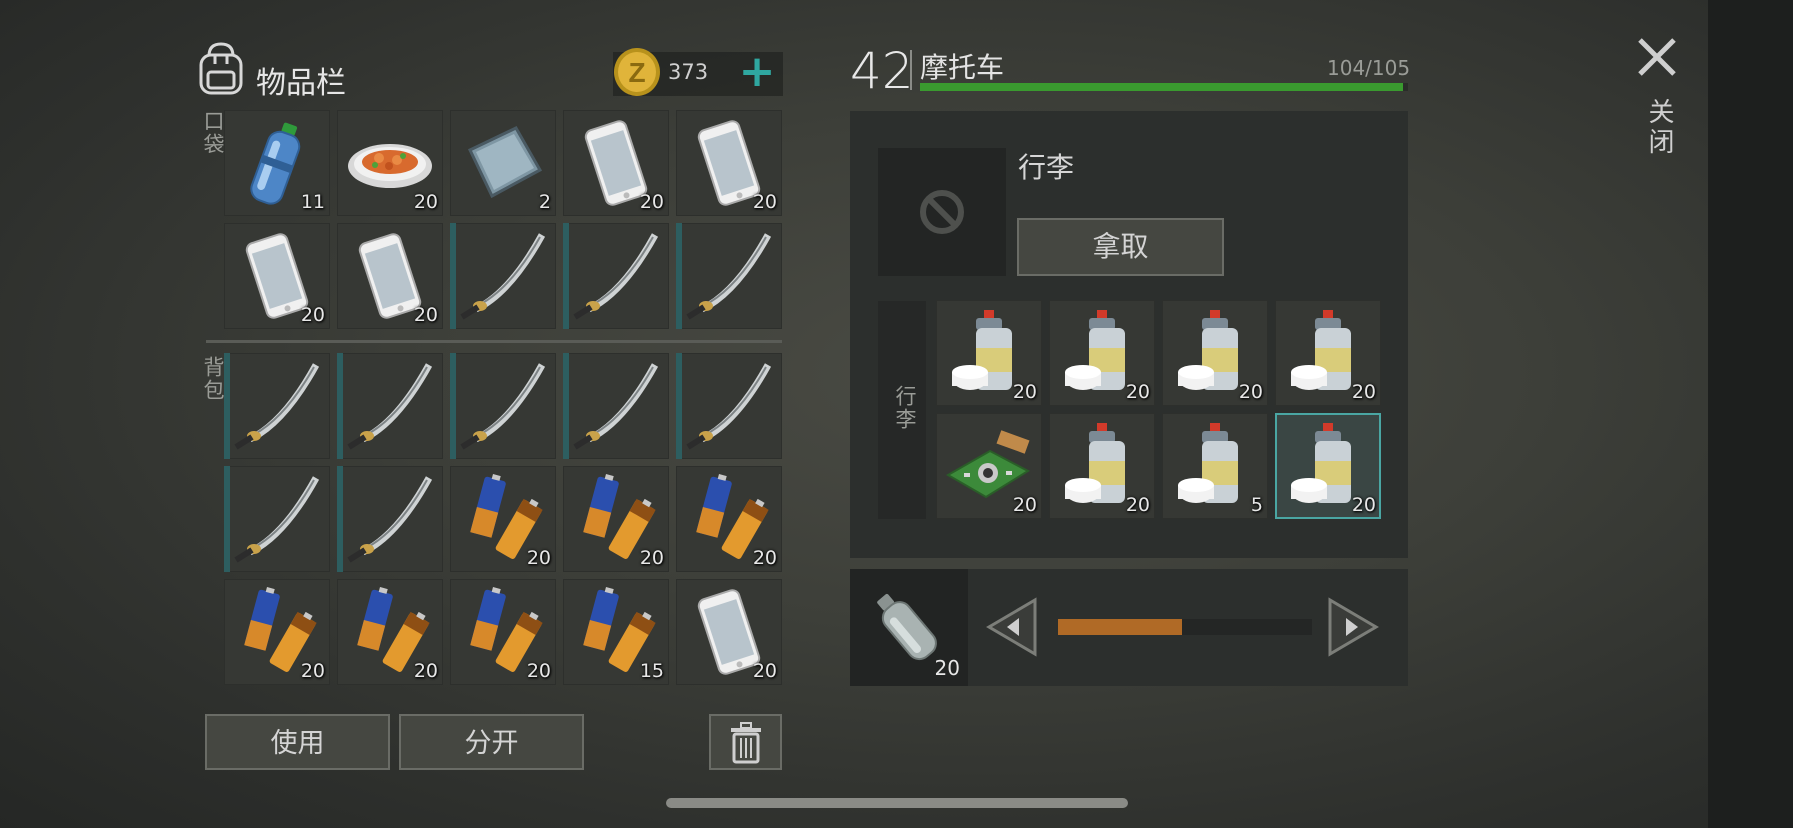  Describe the element at coordinates (897, 803) in the screenshot. I see `home-indicator` at that location.